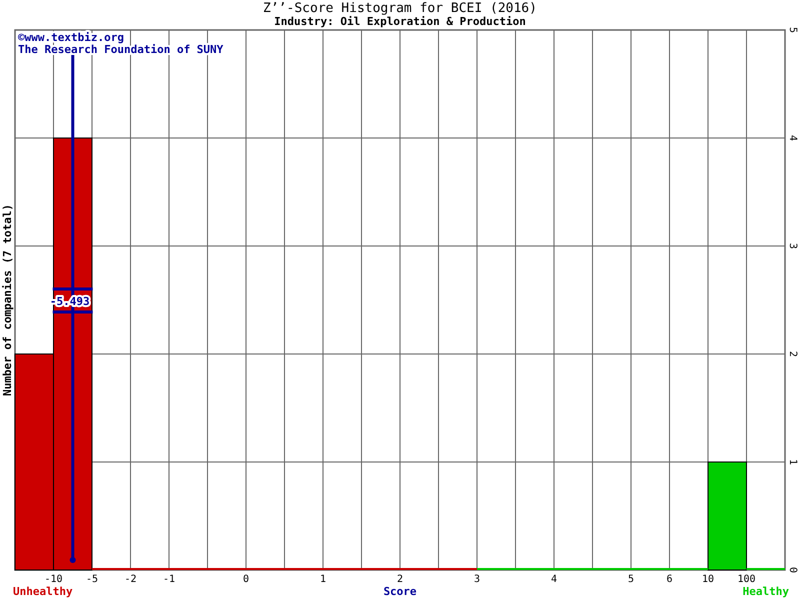 This screenshot has width=800, height=600. I want to click on x-tick-label: -5, so click(92, 579).